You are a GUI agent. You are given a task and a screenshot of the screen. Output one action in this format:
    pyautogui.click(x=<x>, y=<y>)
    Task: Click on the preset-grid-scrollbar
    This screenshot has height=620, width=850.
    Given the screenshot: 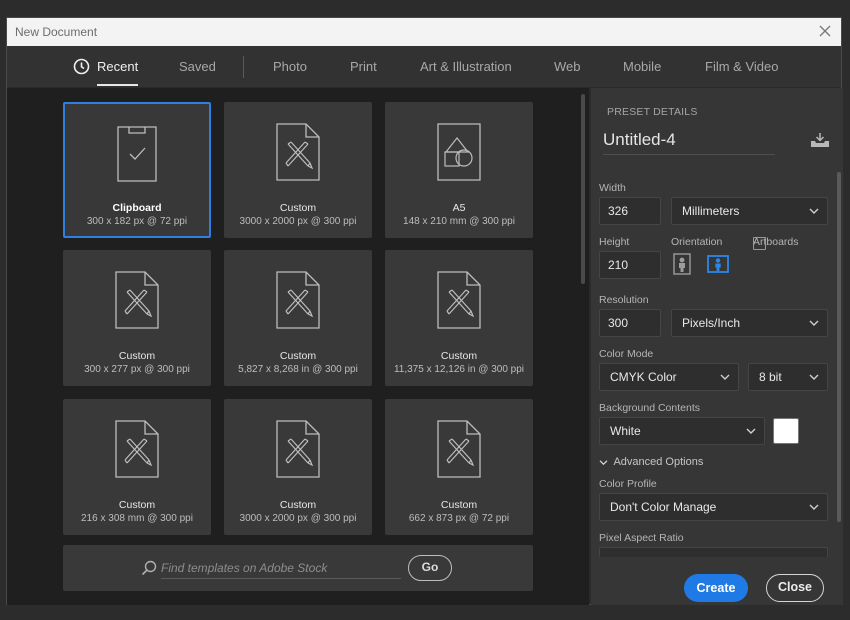 What is the action you would take?
    pyautogui.click(x=583, y=189)
    